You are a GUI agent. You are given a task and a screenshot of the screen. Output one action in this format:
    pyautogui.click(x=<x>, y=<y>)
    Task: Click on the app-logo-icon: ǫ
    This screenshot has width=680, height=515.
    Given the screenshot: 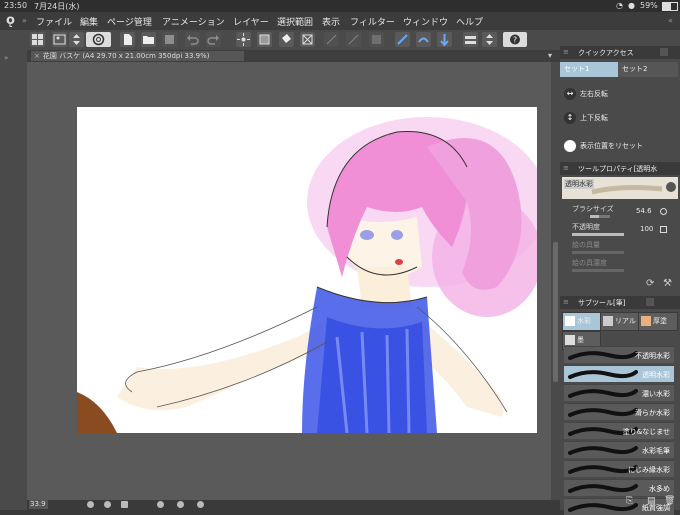 What is the action you would take?
    pyautogui.click(x=10, y=20)
    